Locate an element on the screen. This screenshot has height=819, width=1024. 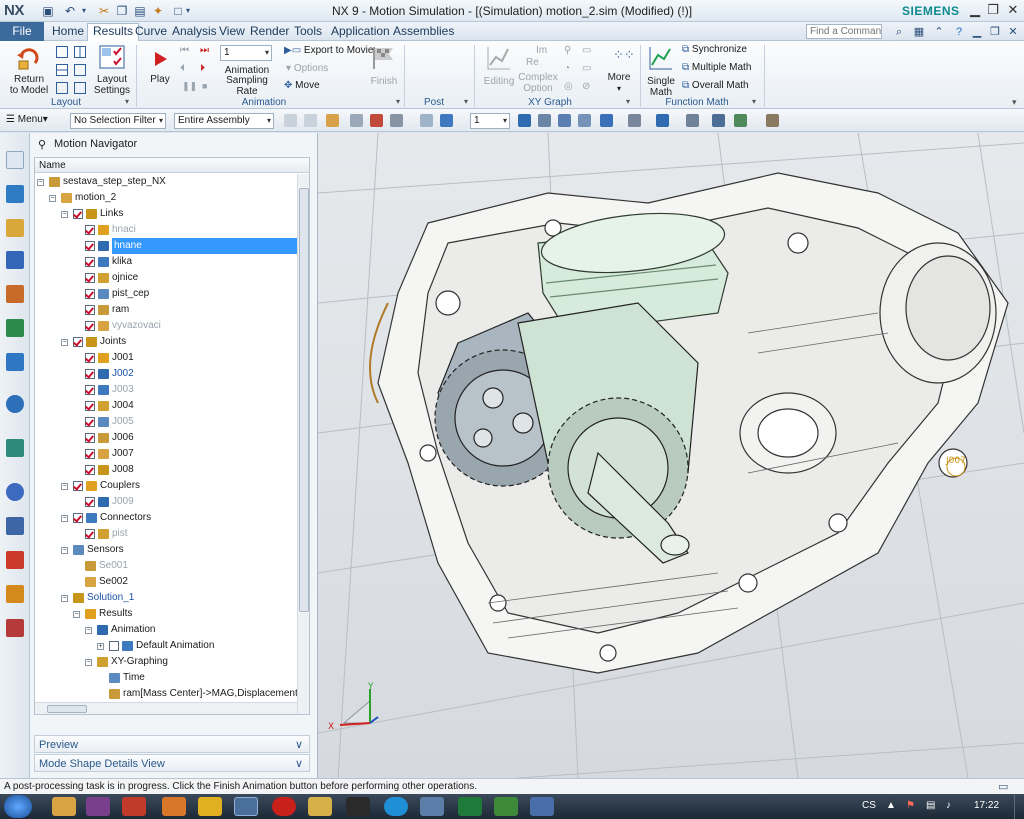
tree-row: − motion_2 is located at coordinates (165, 198).